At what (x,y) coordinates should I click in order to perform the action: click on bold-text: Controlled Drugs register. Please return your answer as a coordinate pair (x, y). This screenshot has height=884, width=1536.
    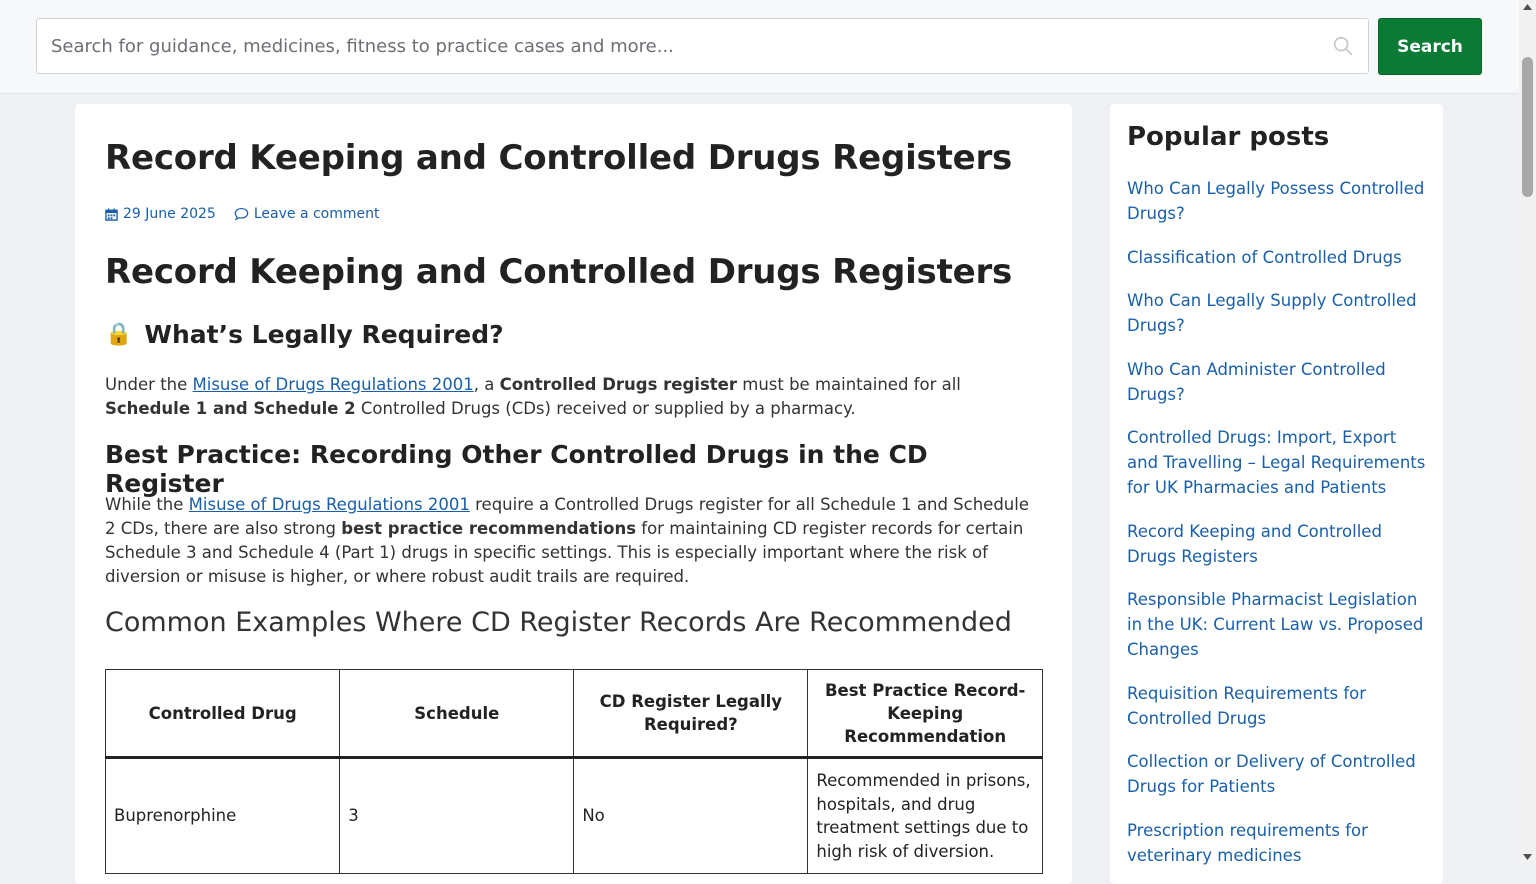
    Looking at the image, I should click on (618, 384).